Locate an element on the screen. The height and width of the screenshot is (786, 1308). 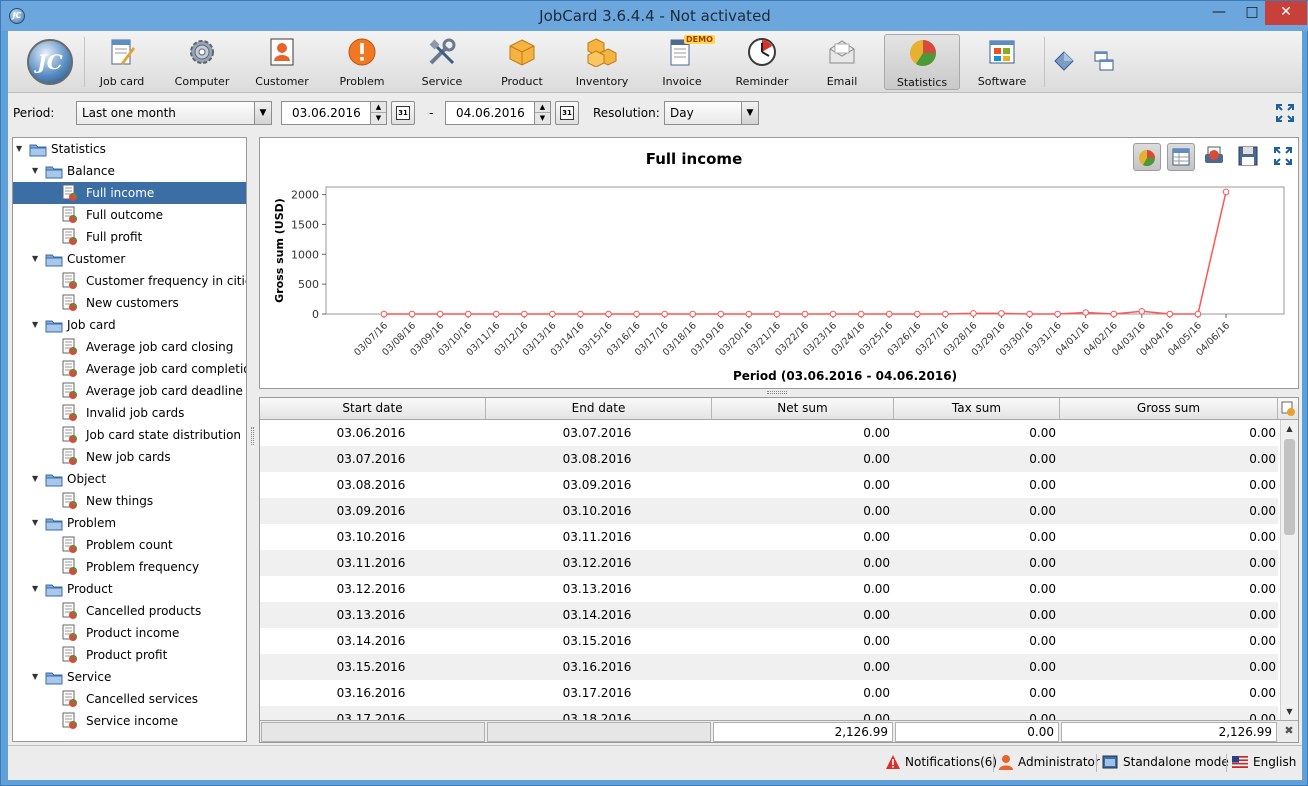
table-row: 03.08.2016 03.09.2016 0.00 0.00 0.00 is located at coordinates (769, 485).